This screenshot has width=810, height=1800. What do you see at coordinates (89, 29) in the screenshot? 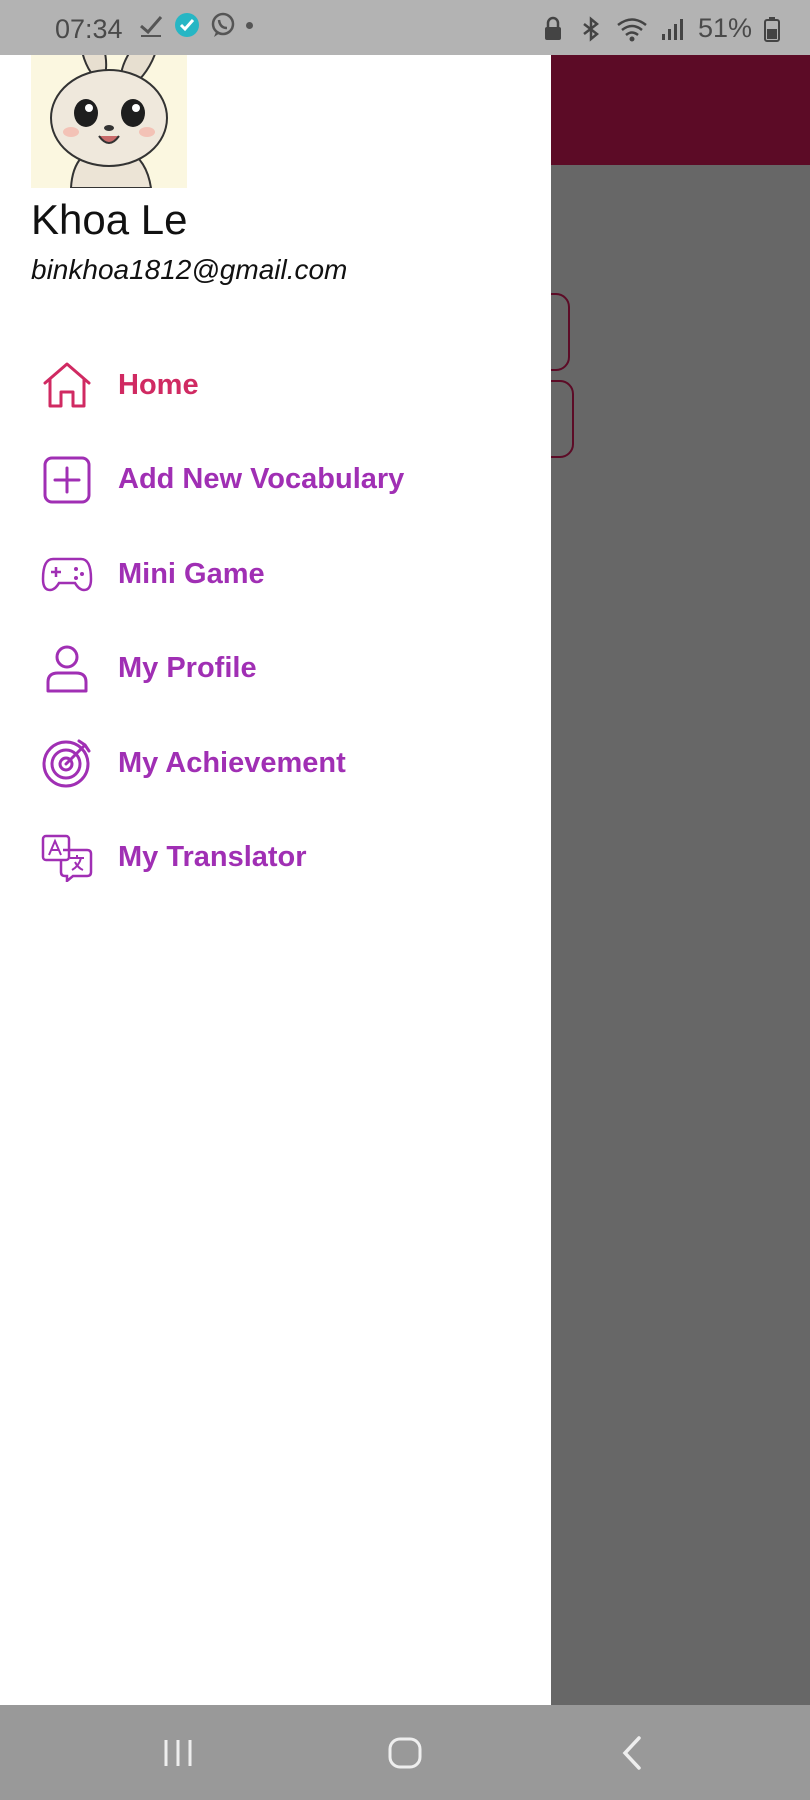
I see `status-time: 07:34` at bounding box center [89, 29].